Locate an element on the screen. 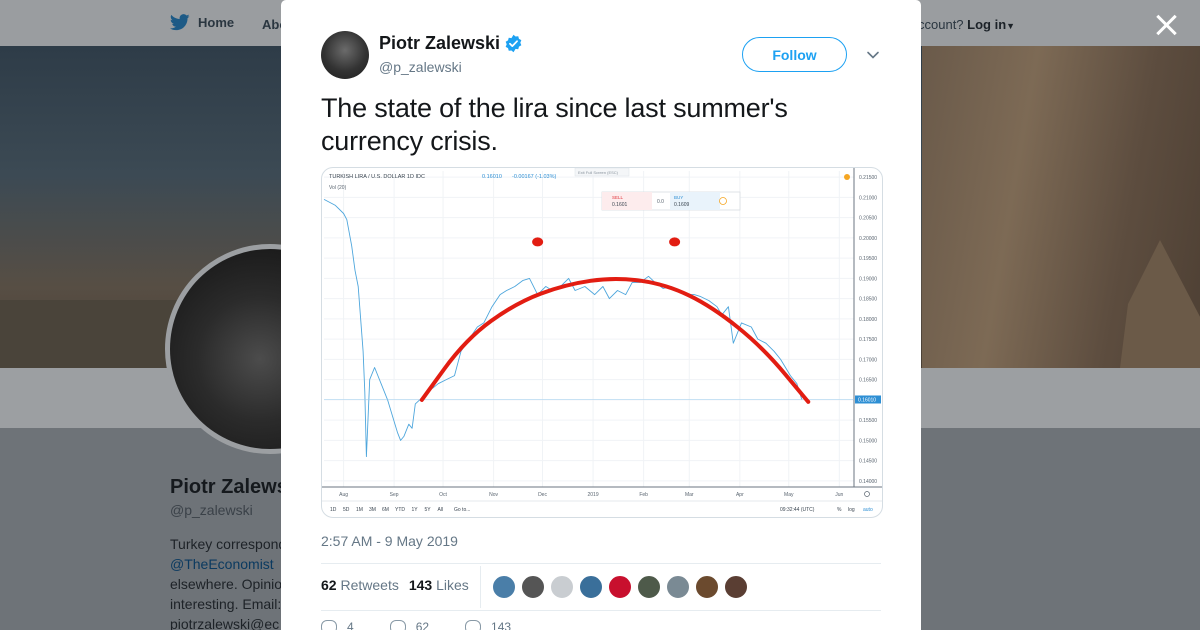  timeframe-button: 1M is located at coordinates (359, 510).